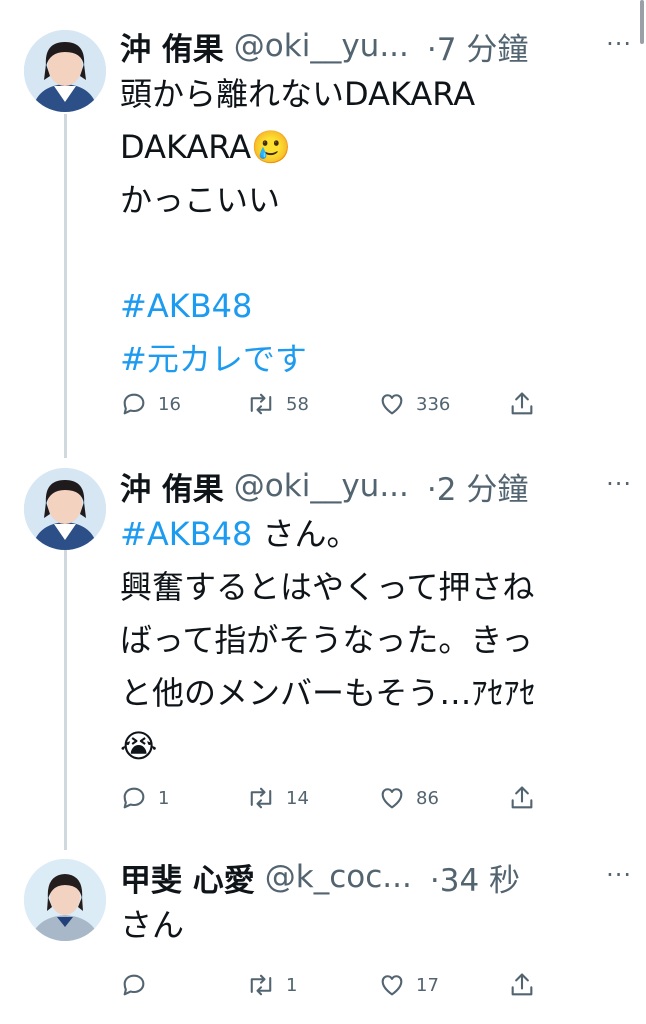 The height and width of the screenshot is (1024, 646). I want to click on tweet-actions: 1 14 86, so click(355, 802).